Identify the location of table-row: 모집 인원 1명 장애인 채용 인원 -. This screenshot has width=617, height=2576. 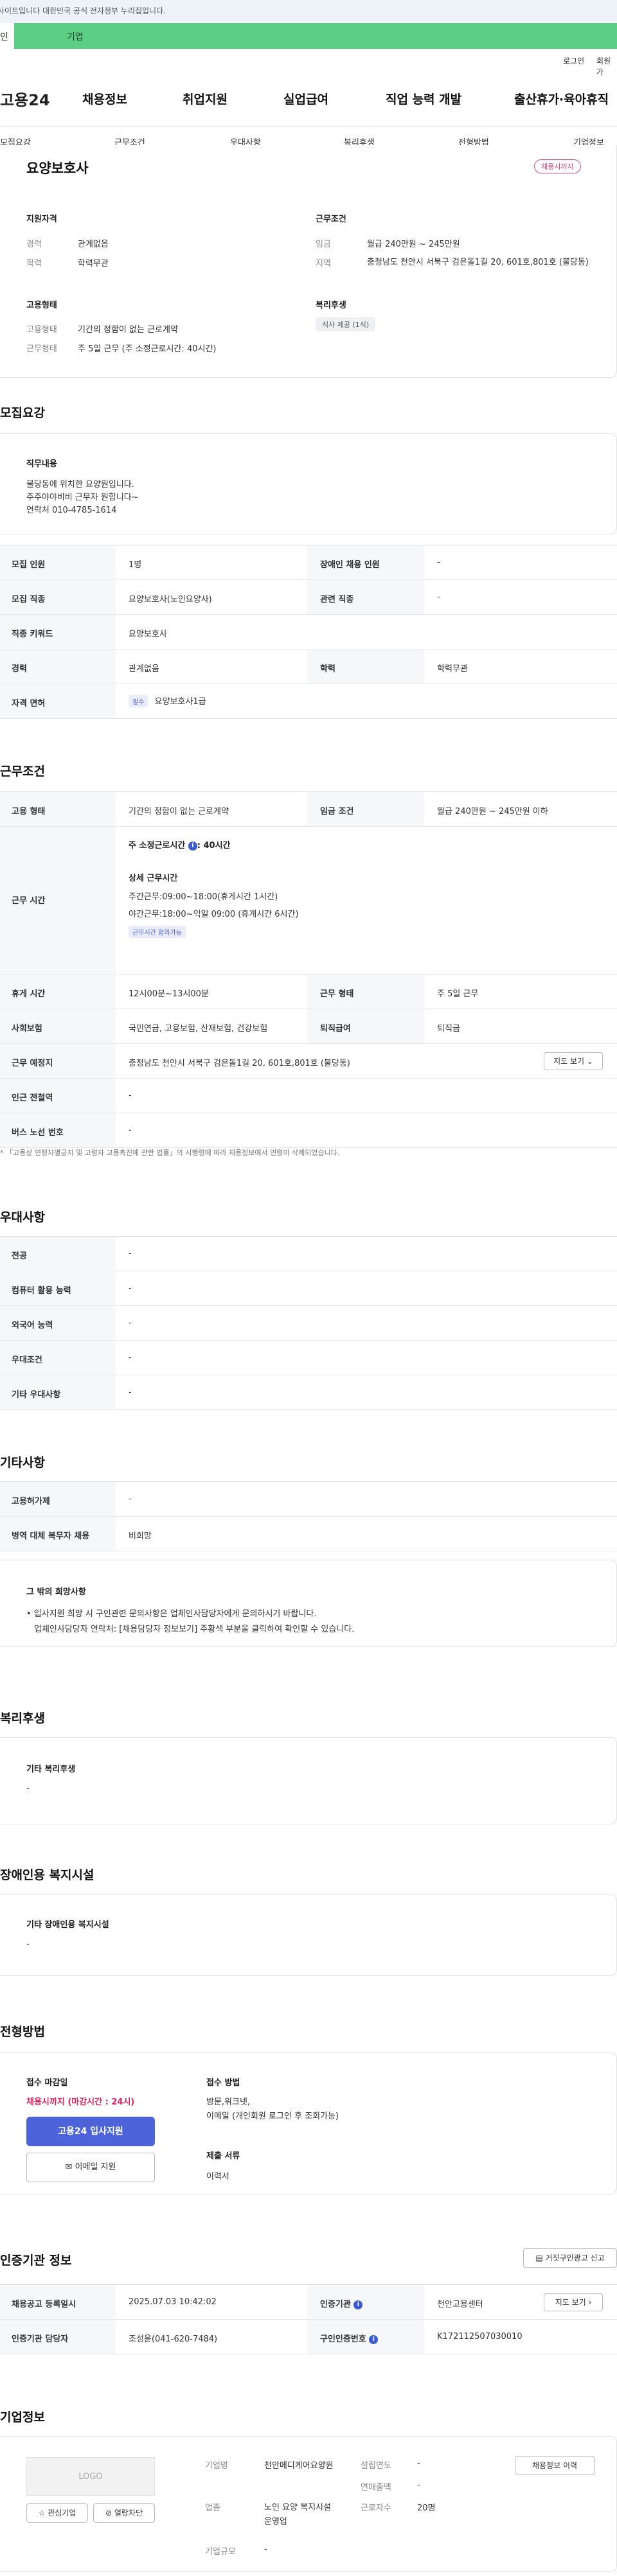
(308, 562).